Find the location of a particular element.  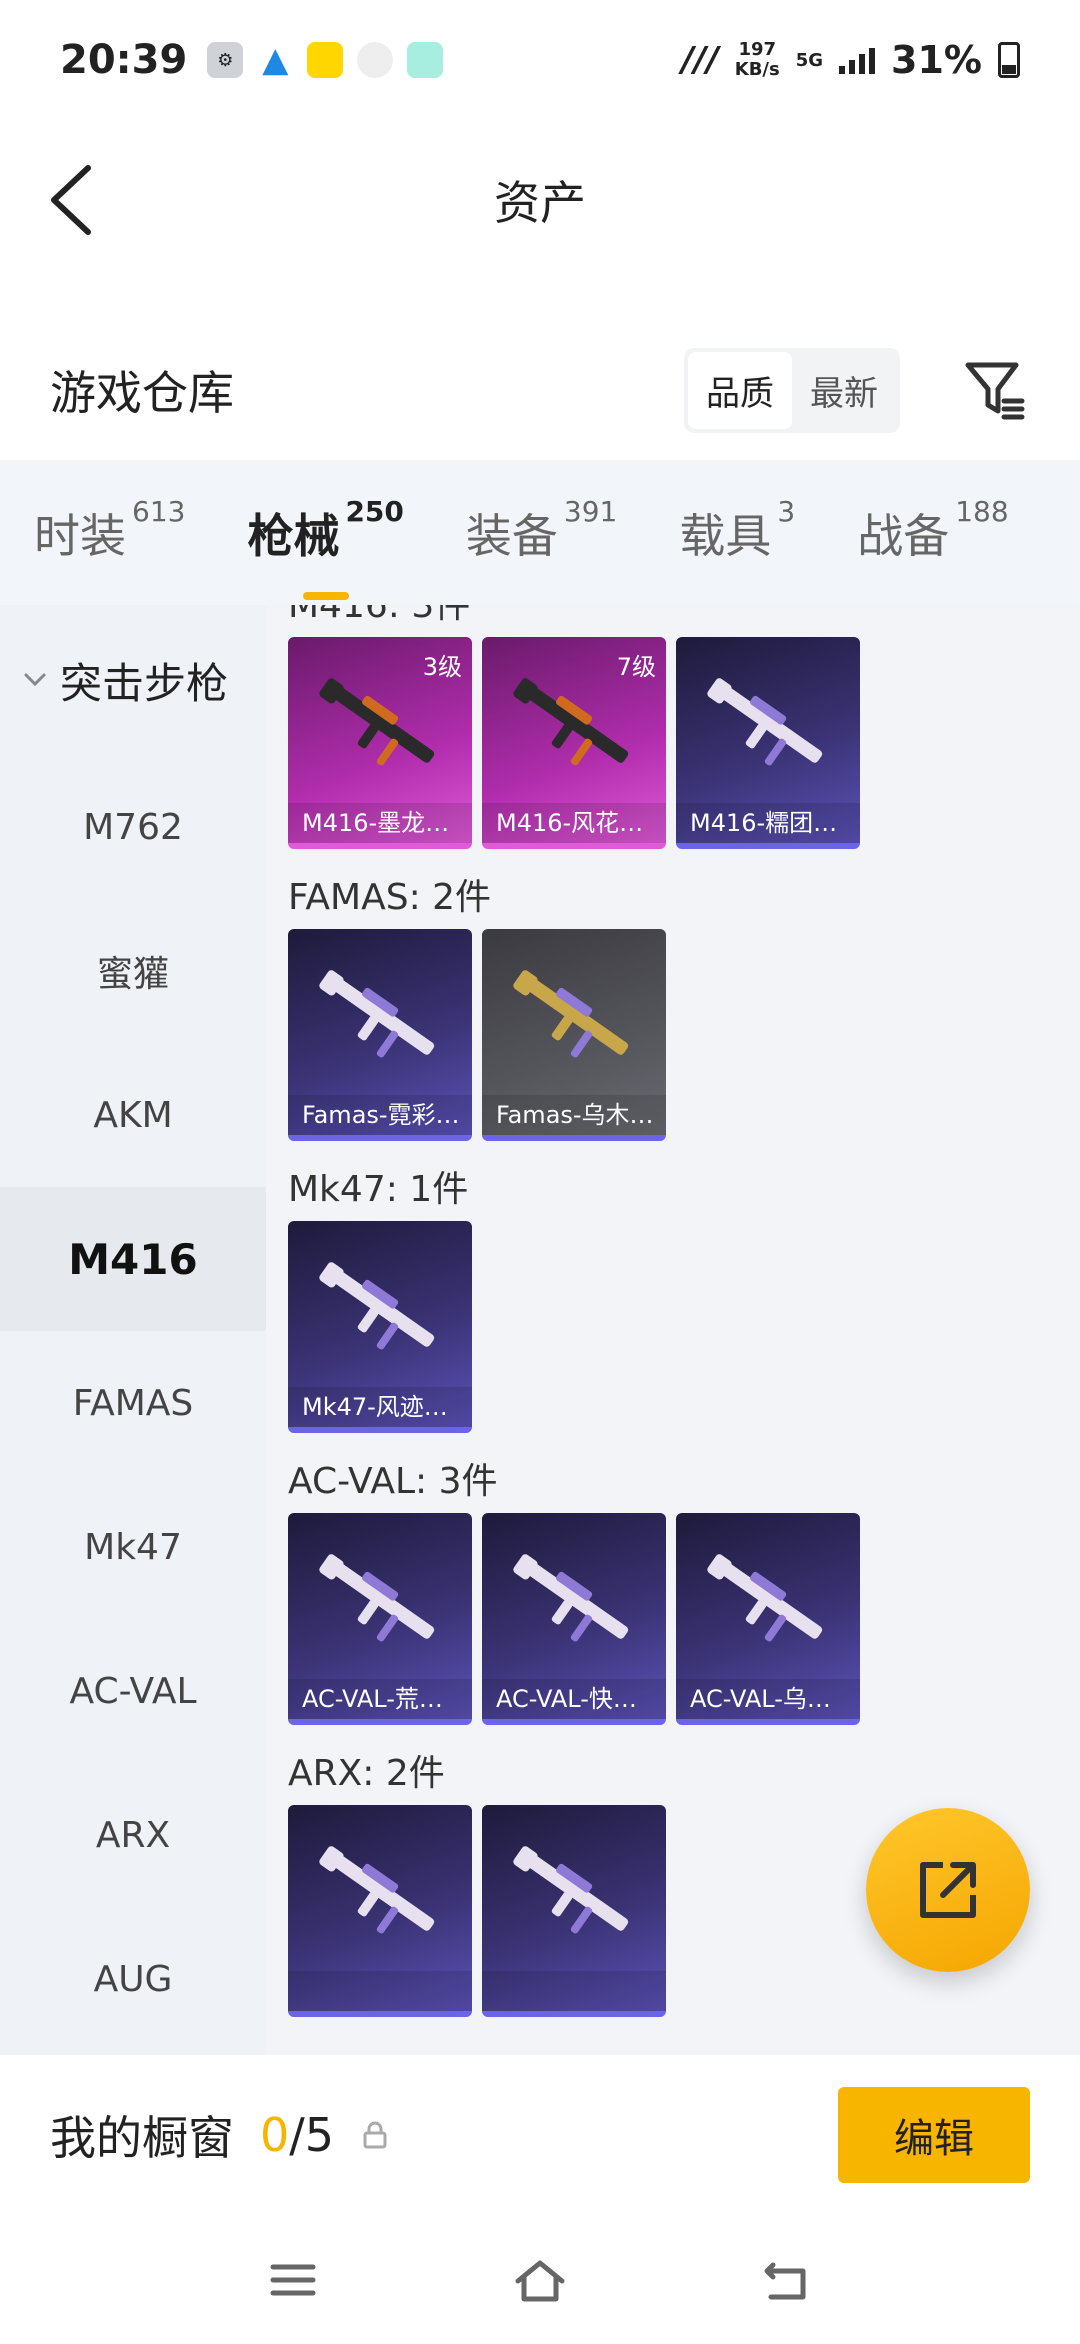

sort-quality-button: 品质 is located at coordinates (740, 390).